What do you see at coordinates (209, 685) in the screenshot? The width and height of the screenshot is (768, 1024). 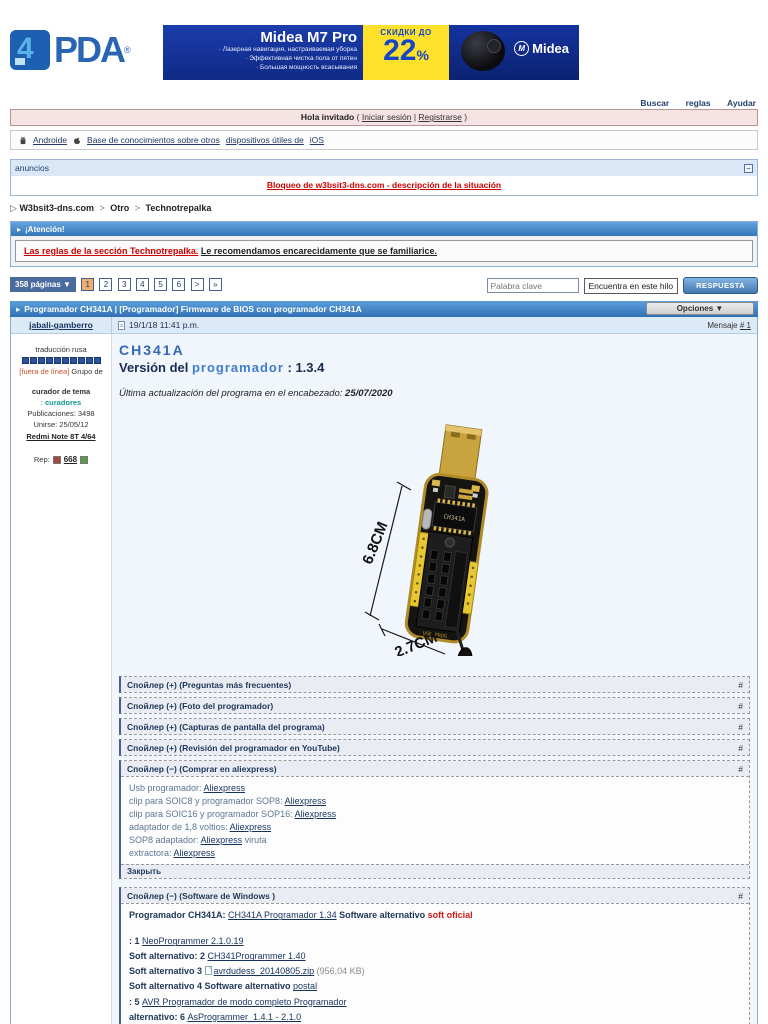 I see `spoiler-title: Спойлер (+) (Preguntas más frecuentes)` at bounding box center [209, 685].